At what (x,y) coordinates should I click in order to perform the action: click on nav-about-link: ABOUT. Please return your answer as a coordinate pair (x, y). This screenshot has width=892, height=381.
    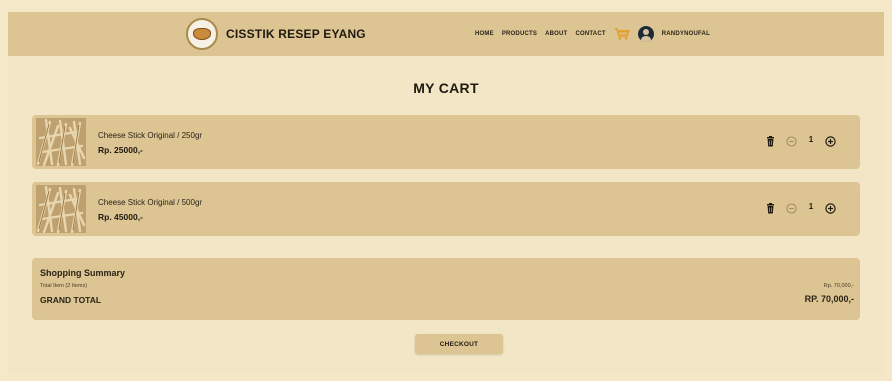
    Looking at the image, I should click on (556, 34).